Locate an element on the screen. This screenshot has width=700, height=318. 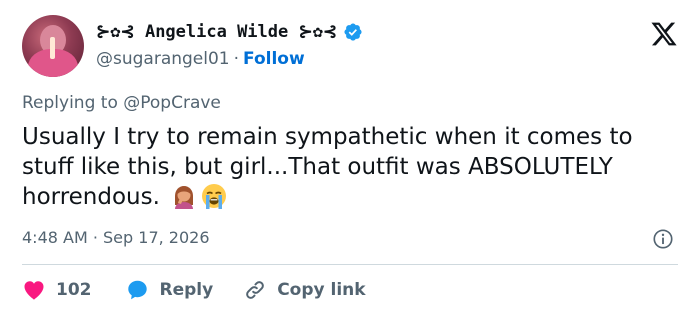
like-count: 102 is located at coordinates (74, 290).